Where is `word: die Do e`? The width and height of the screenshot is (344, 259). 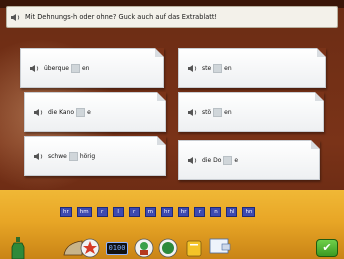
word: die Do e is located at coordinates (220, 160).